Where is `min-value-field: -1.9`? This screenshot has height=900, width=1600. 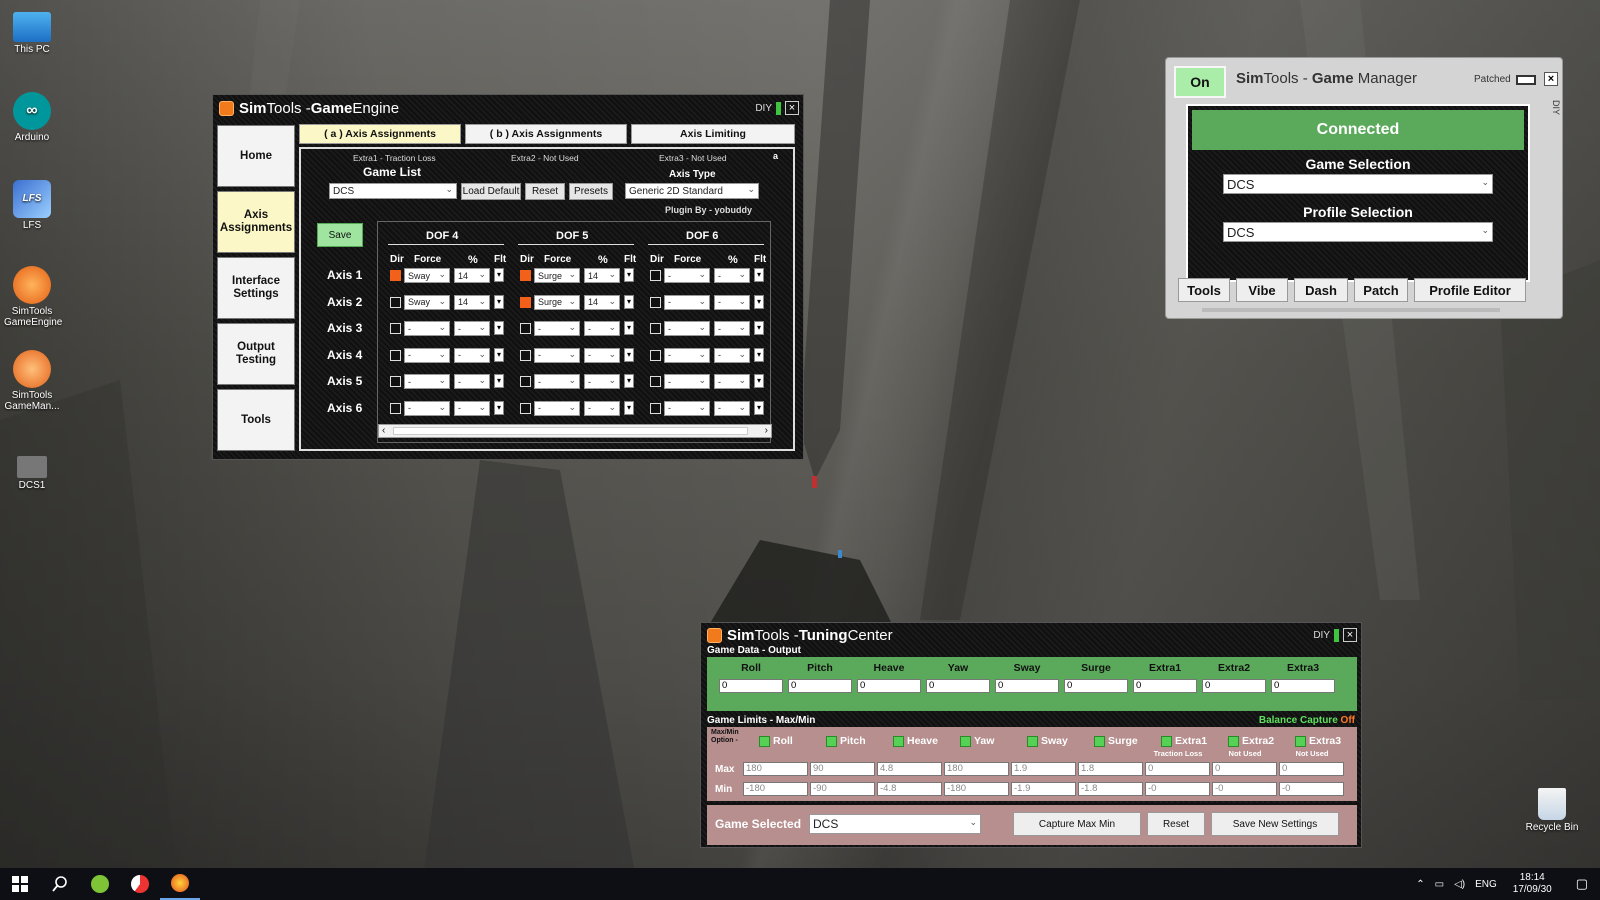 min-value-field: -1.9 is located at coordinates (1043, 789).